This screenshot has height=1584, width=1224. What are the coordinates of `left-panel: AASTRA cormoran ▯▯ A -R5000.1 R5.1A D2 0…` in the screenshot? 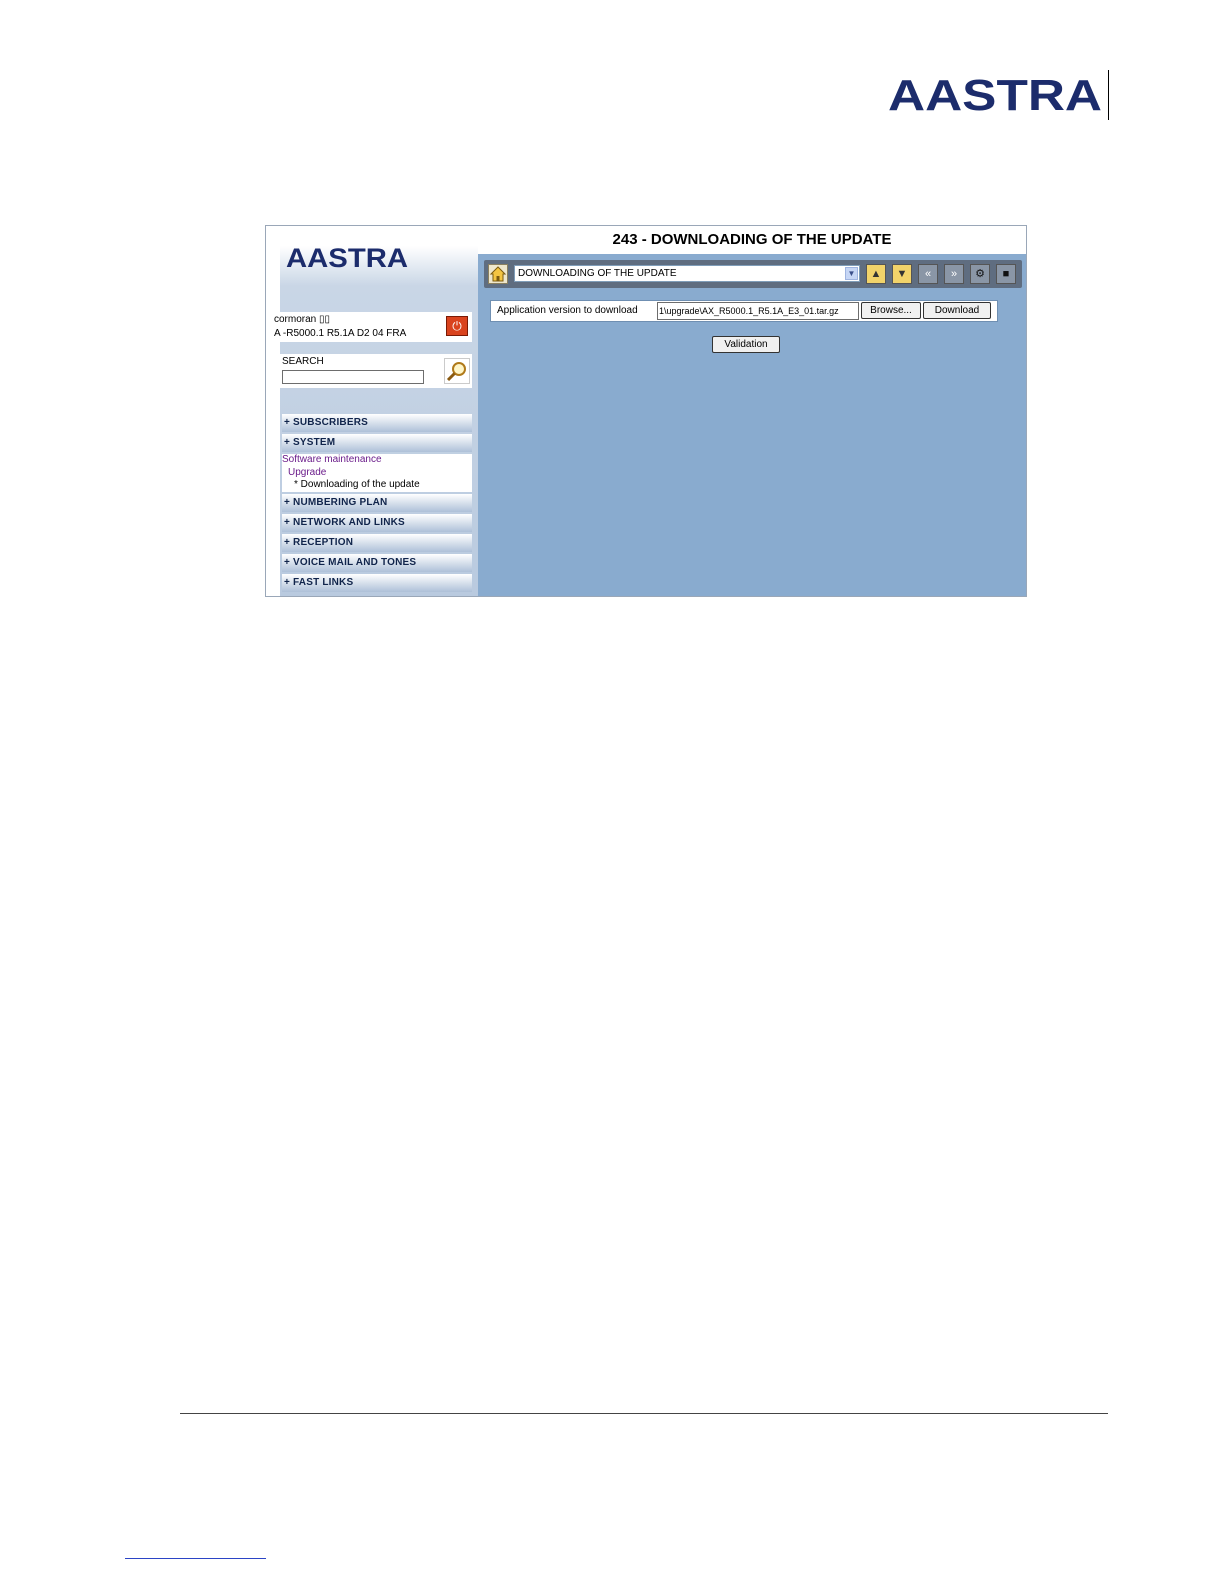 It's located at (372, 411).